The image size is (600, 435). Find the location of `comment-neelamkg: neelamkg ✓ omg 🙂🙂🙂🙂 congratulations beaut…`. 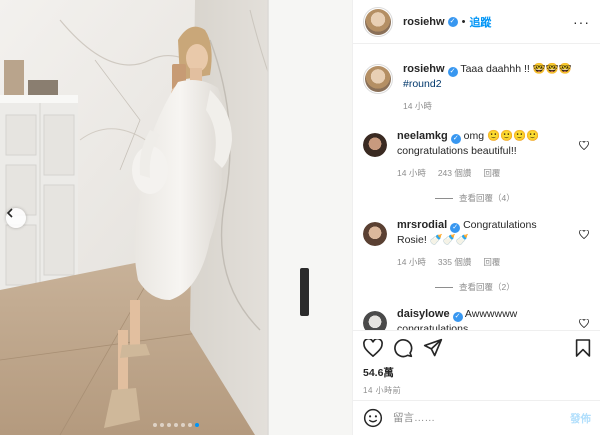

comment-neelamkg: neelamkg ✓ omg 🙂🙂🙂🙂 congratulations beaut… is located at coordinates (477, 154).